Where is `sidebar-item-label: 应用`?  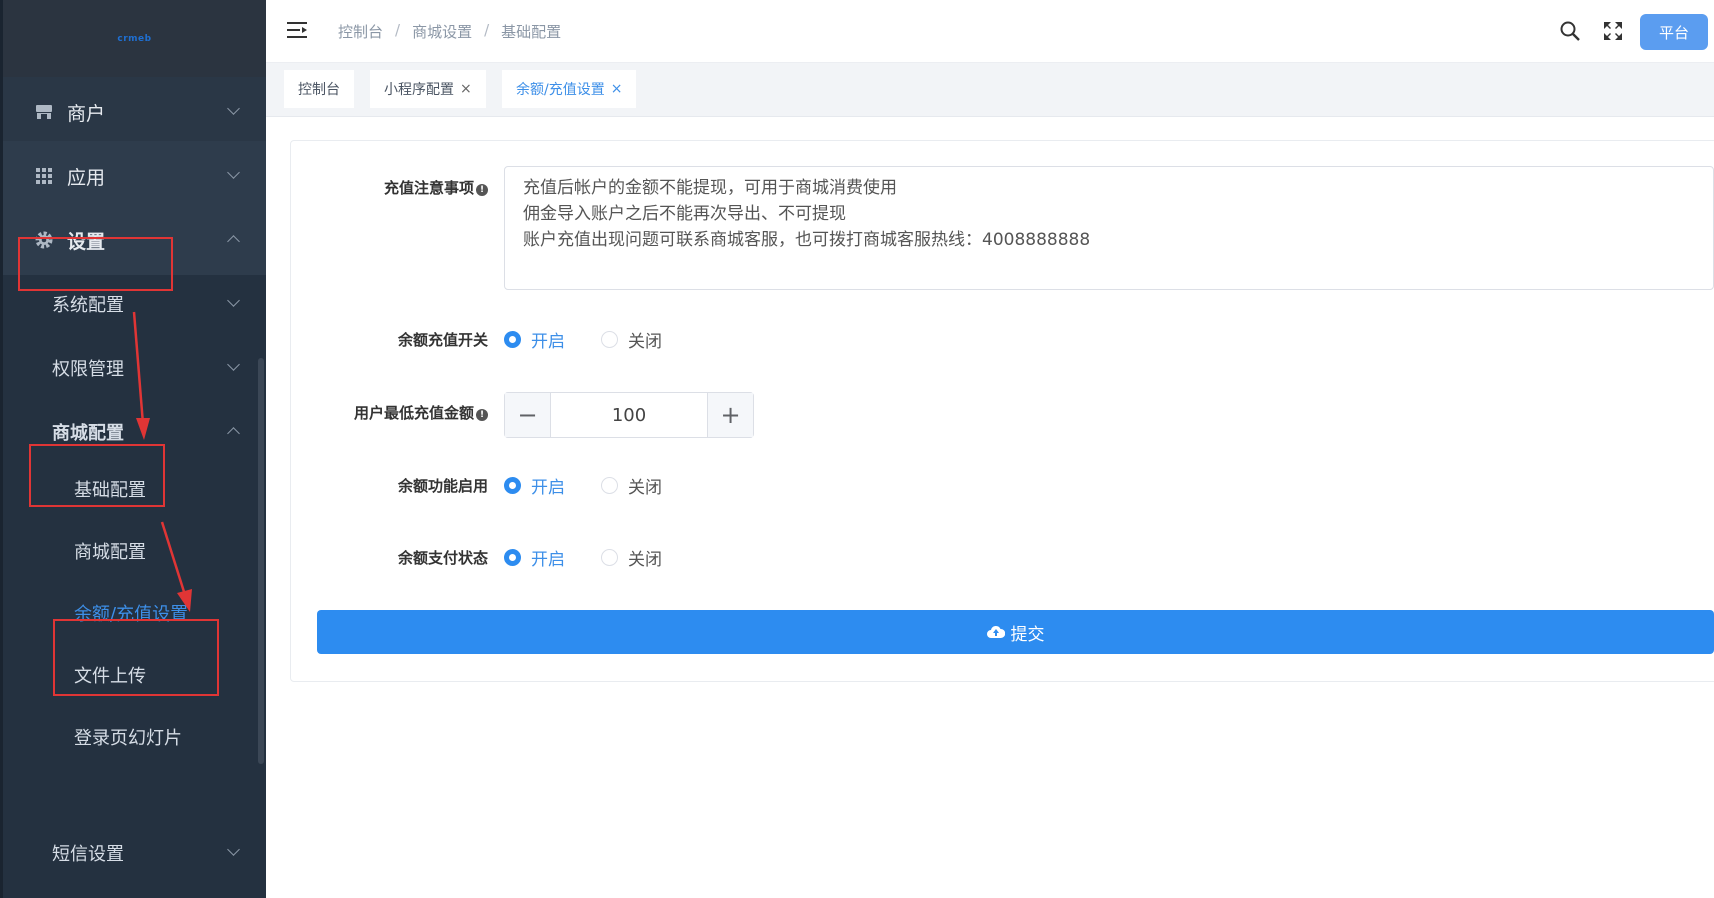
sidebar-item-label: 应用 is located at coordinates (86, 177).